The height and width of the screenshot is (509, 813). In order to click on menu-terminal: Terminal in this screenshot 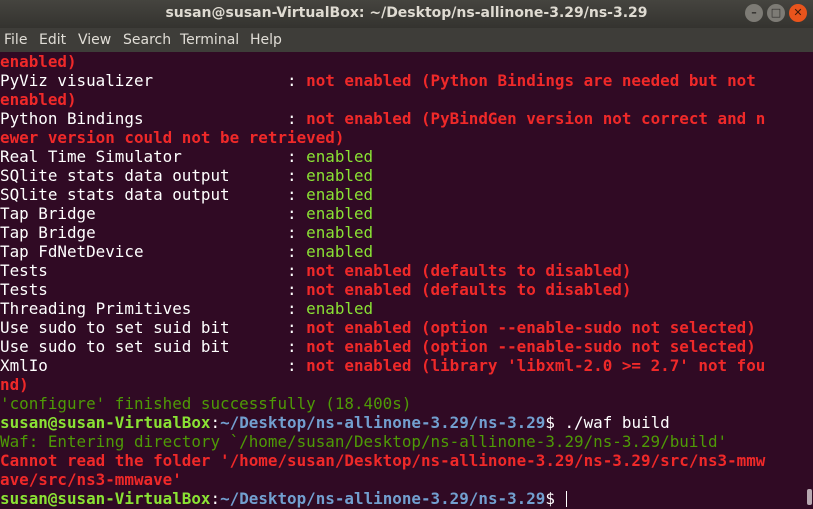, I will do `click(209, 40)`.